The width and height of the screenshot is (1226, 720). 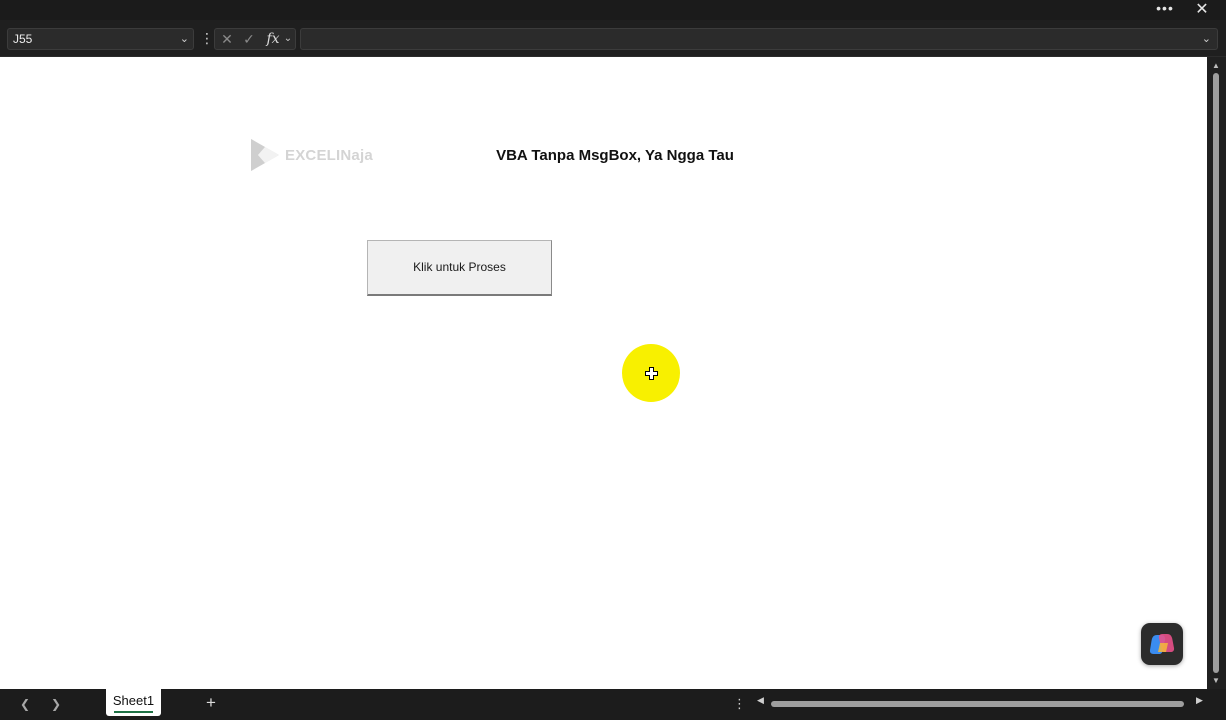 What do you see at coordinates (265, 155) in the screenshot?
I see `logo-icon` at bounding box center [265, 155].